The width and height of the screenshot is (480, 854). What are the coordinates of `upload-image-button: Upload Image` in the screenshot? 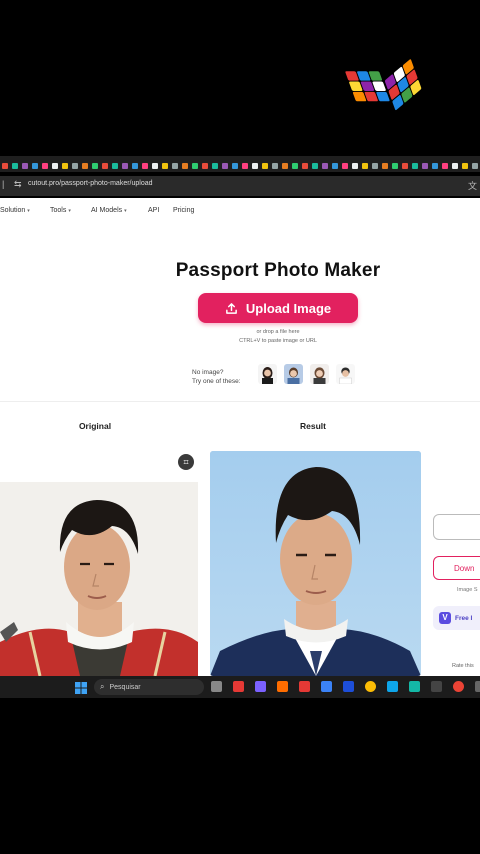 It's located at (278, 308).